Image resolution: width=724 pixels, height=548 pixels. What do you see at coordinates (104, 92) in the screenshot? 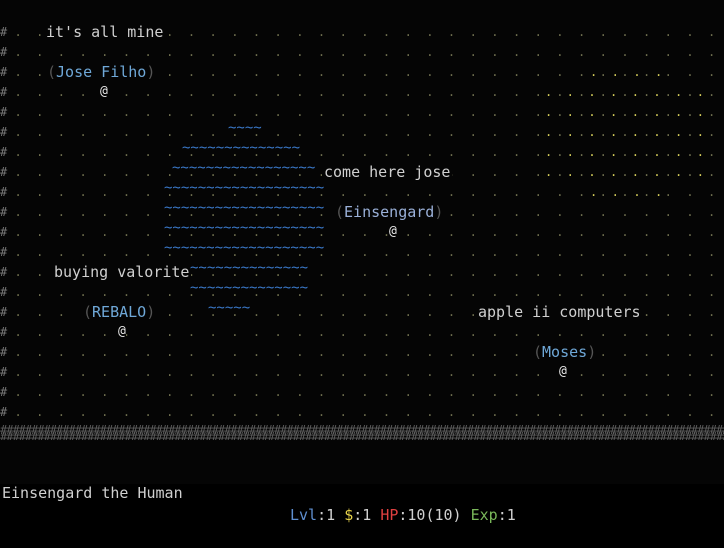
I see `avatar-jose-filho: @` at bounding box center [104, 92].